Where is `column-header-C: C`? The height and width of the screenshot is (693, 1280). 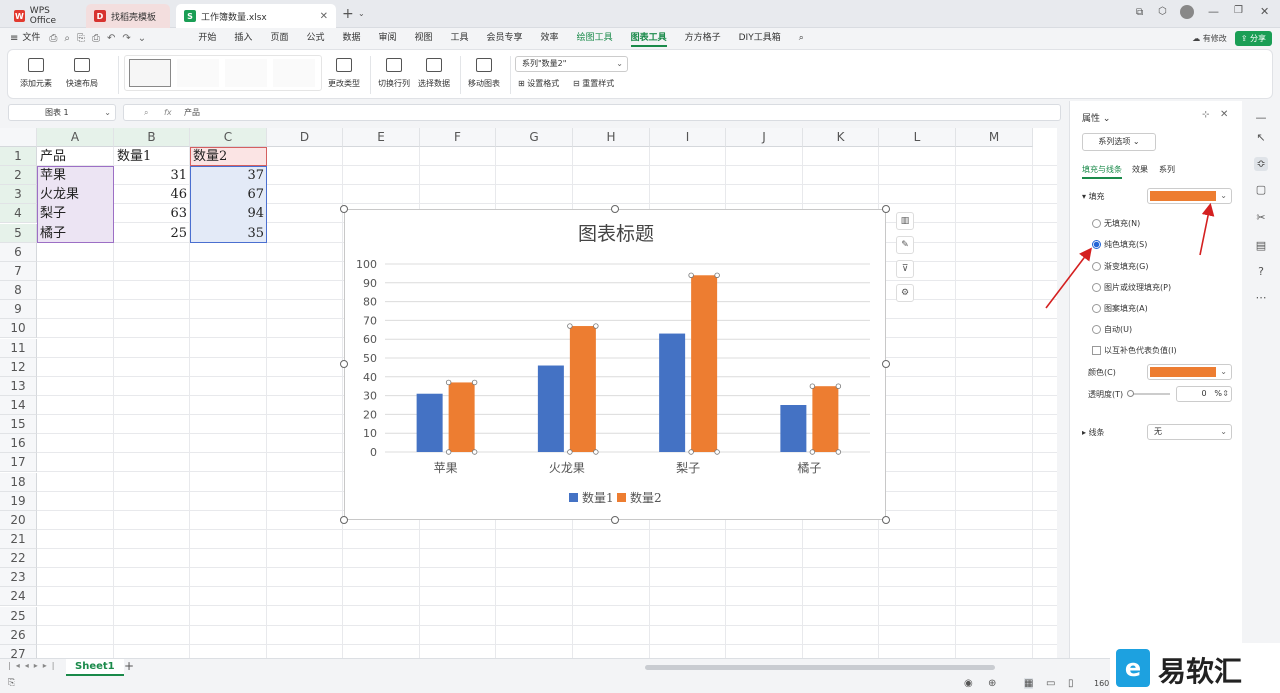
column-header-C: C is located at coordinates (228, 137).